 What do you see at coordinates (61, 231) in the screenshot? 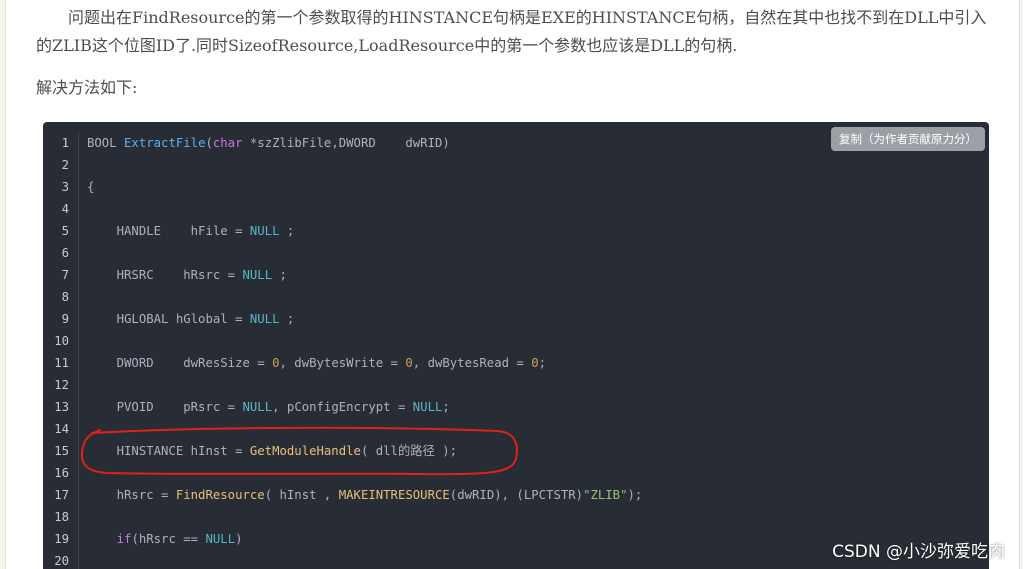
I see `line-number: 5` at bounding box center [61, 231].